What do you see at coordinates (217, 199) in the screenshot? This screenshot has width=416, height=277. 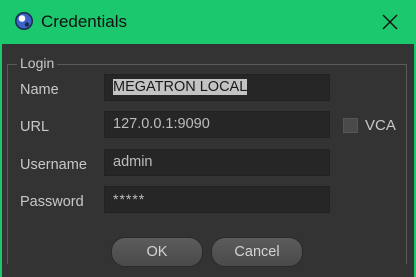 I see `password-field: *****` at bounding box center [217, 199].